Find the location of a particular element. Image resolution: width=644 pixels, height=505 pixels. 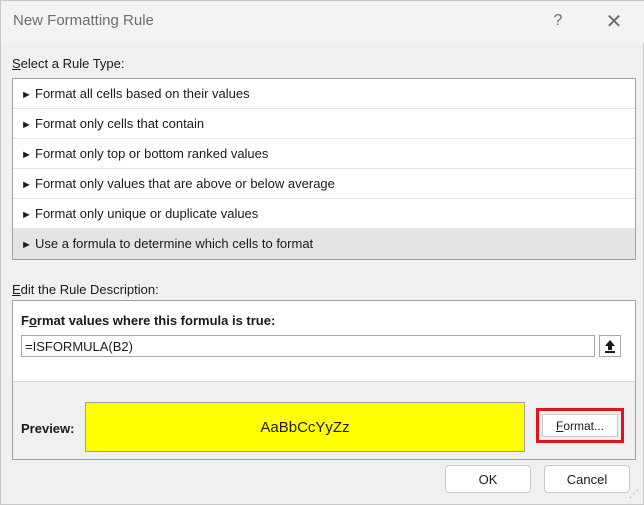

rule-type-item-label: Format all cells based on their values is located at coordinates (142, 93).